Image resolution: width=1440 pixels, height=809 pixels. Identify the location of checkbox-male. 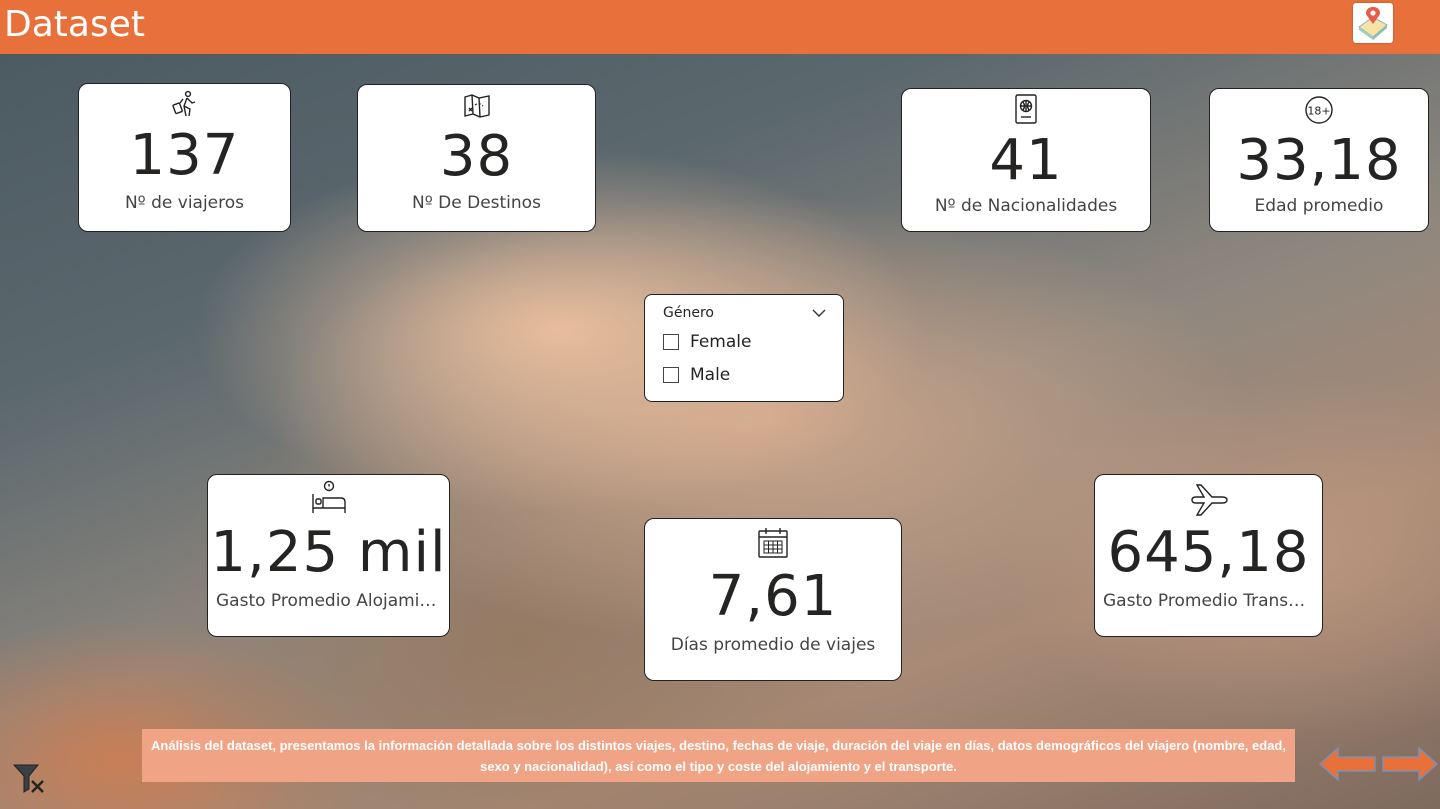
(671, 375).